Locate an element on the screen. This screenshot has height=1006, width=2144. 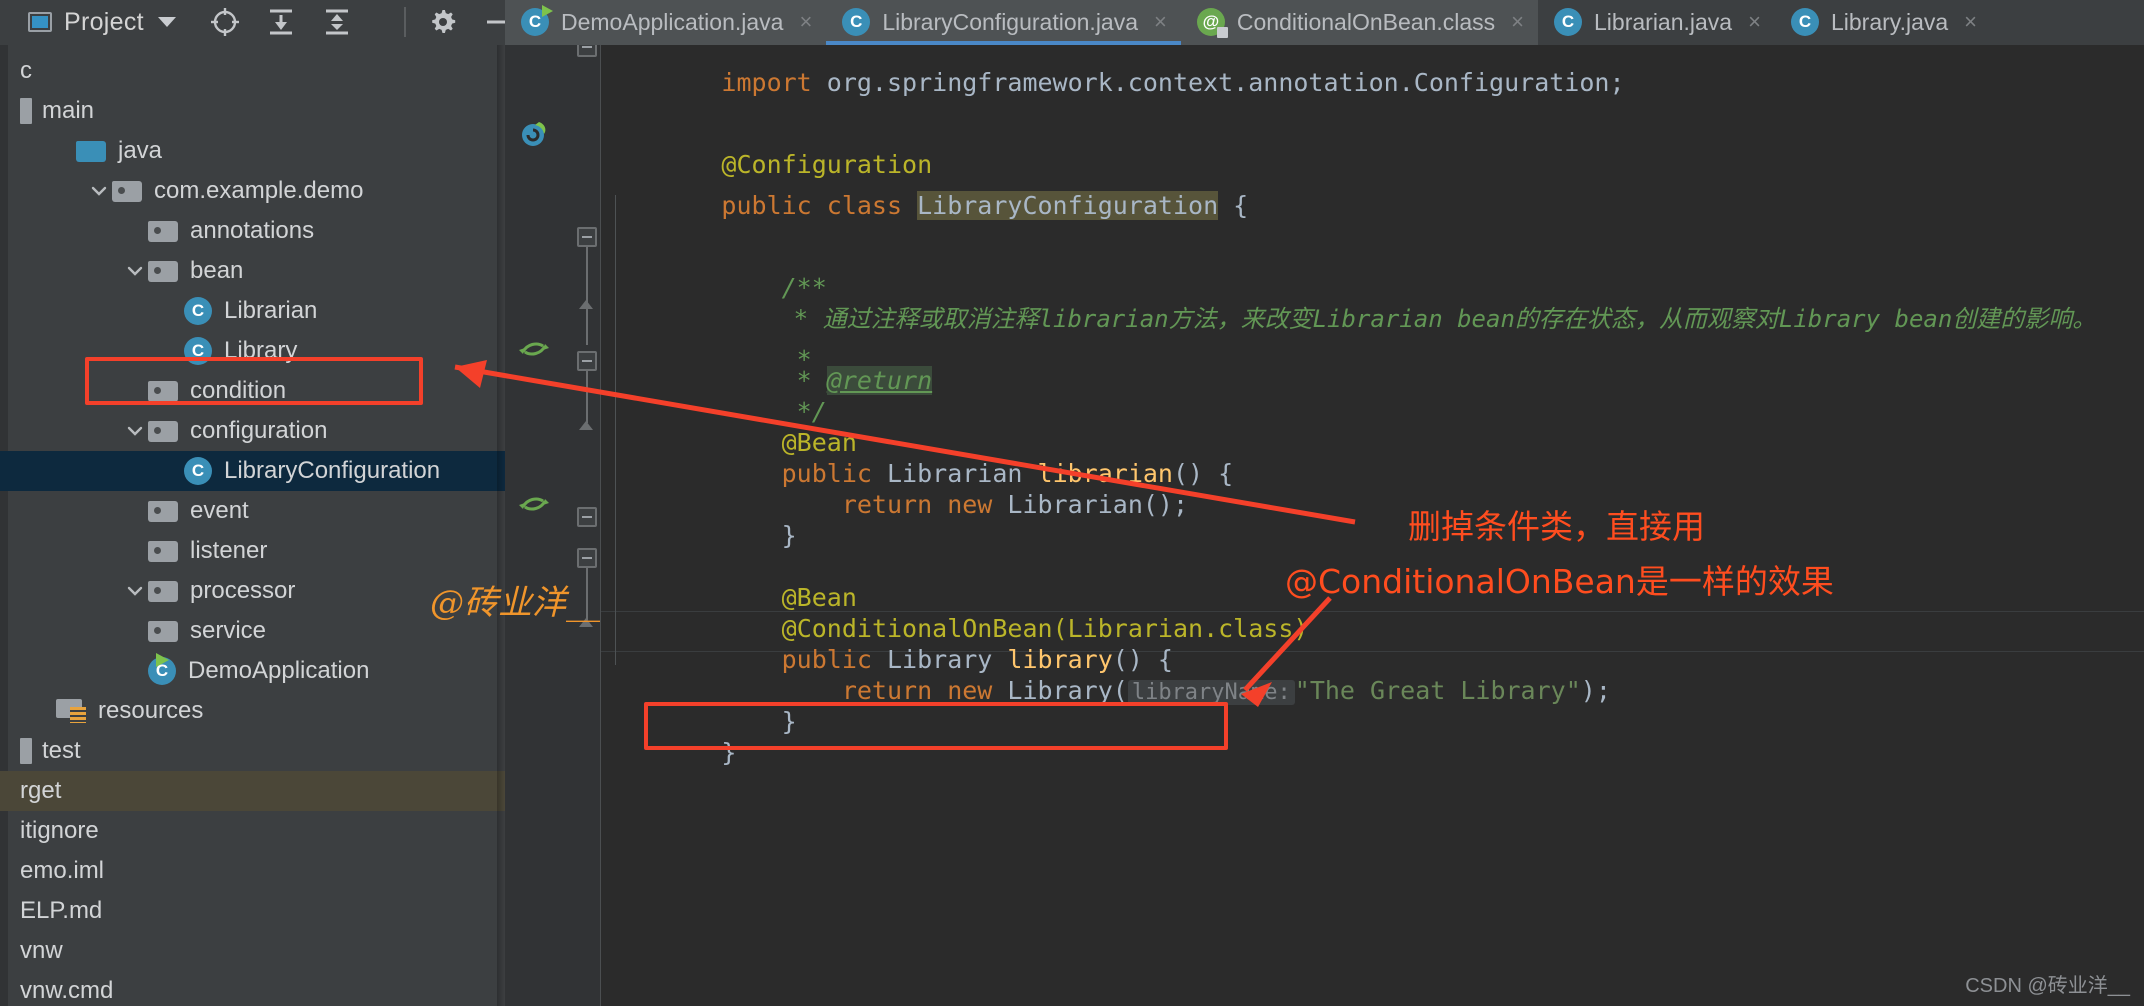
tree-row-java: java is located at coordinates (252, 151).